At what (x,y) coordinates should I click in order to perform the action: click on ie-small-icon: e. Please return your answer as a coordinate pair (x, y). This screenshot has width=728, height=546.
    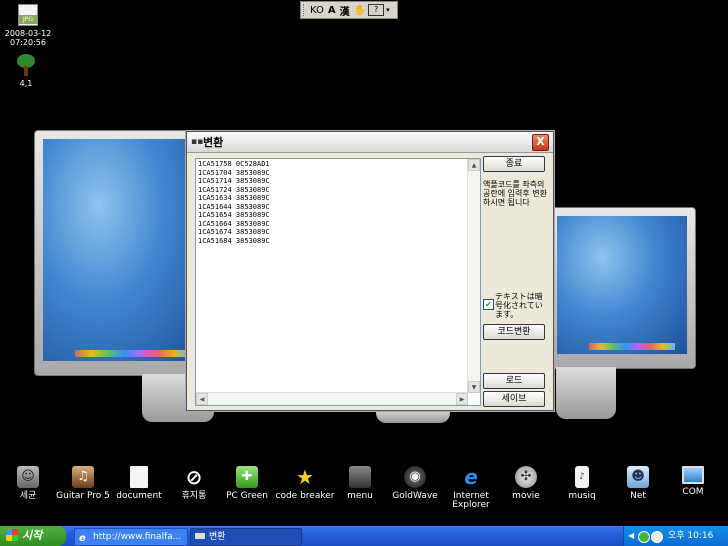
    Looking at the image, I should click on (82, 538).